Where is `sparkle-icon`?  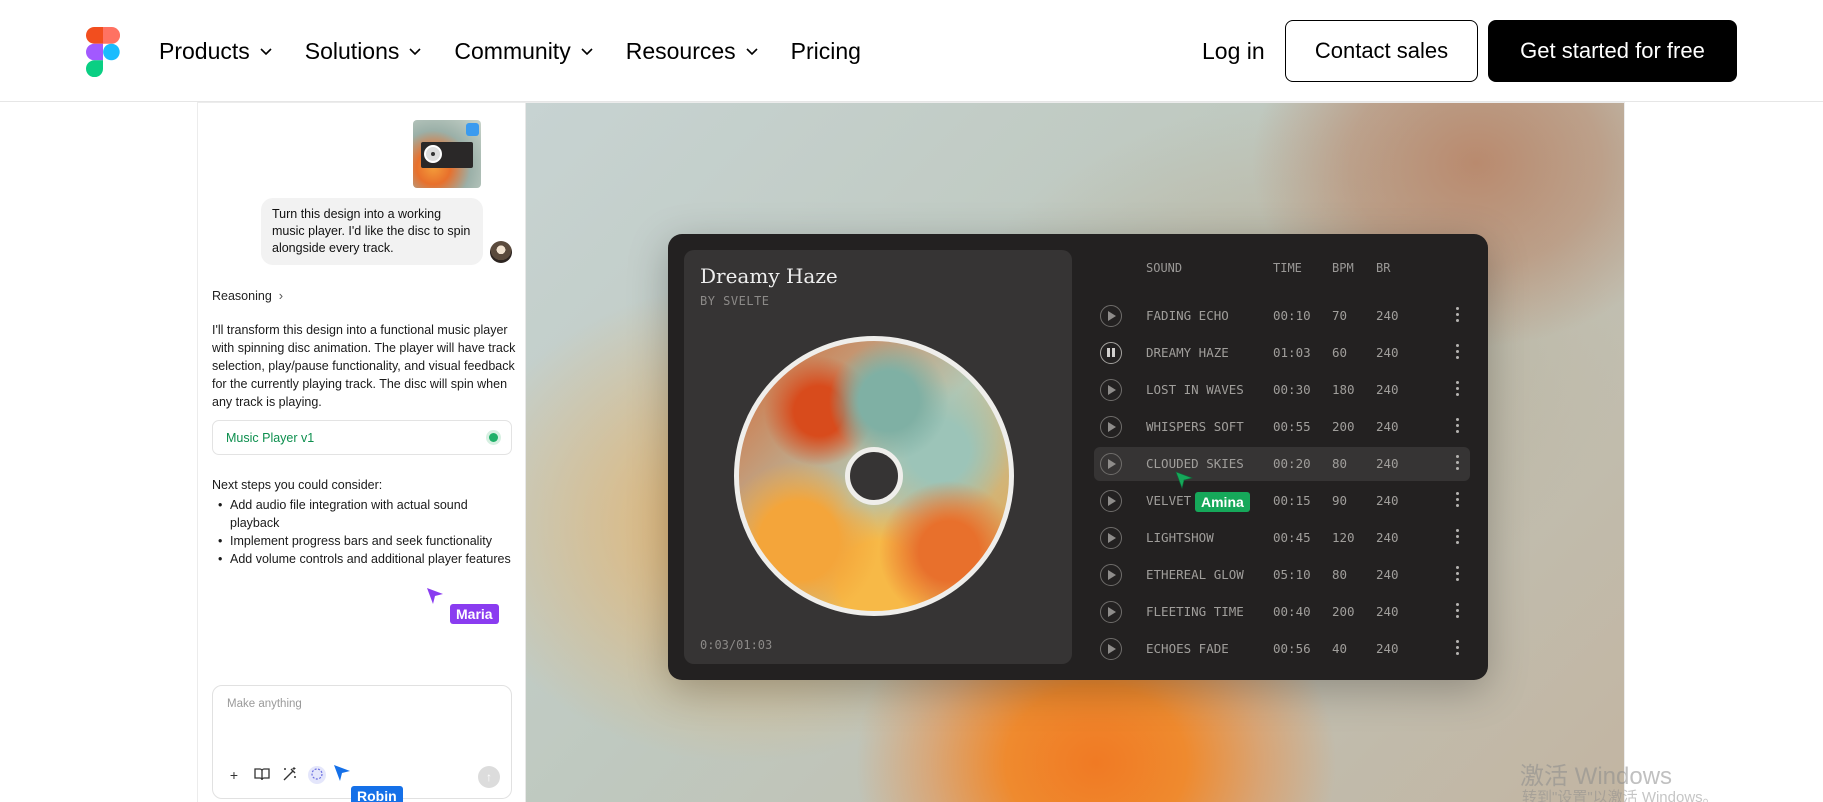 sparkle-icon is located at coordinates (317, 775).